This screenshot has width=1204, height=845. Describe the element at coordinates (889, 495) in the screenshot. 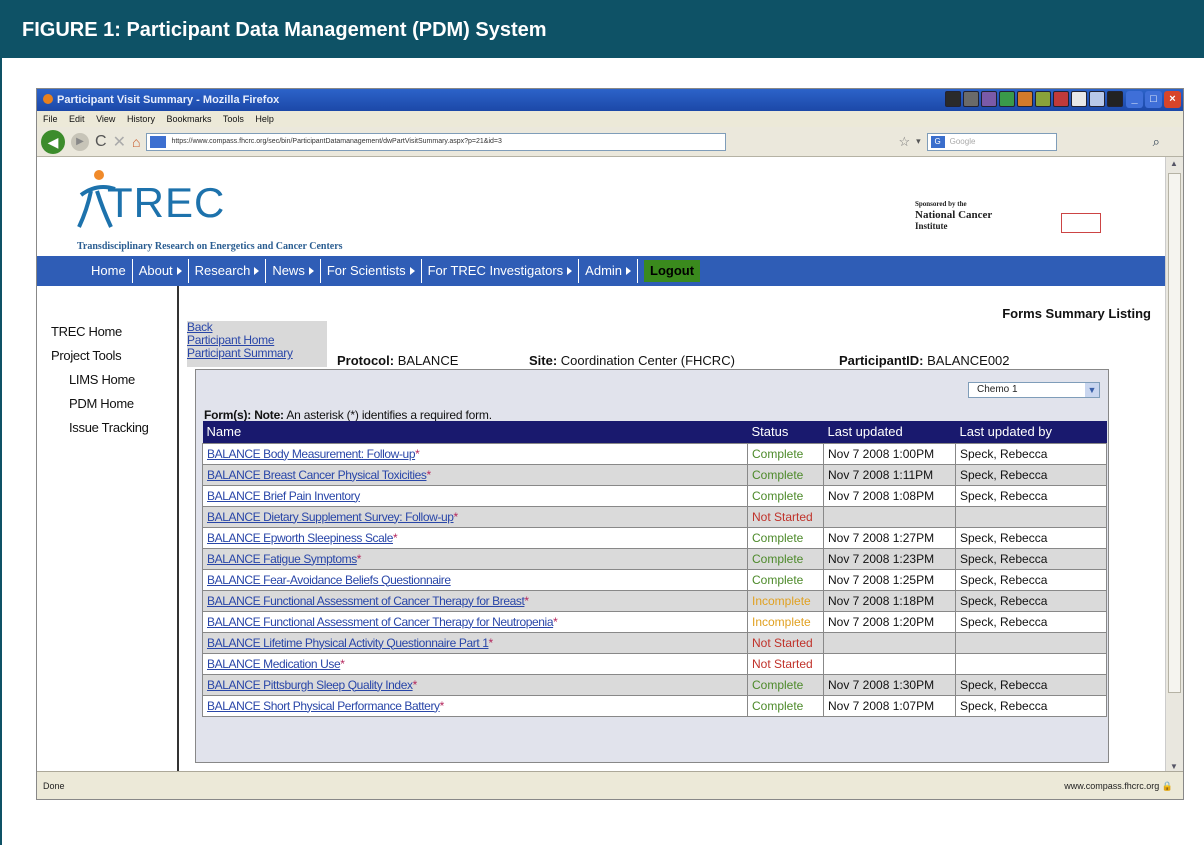

I see `last-updated-cell: Nov 7 2008 1:08PM` at that location.